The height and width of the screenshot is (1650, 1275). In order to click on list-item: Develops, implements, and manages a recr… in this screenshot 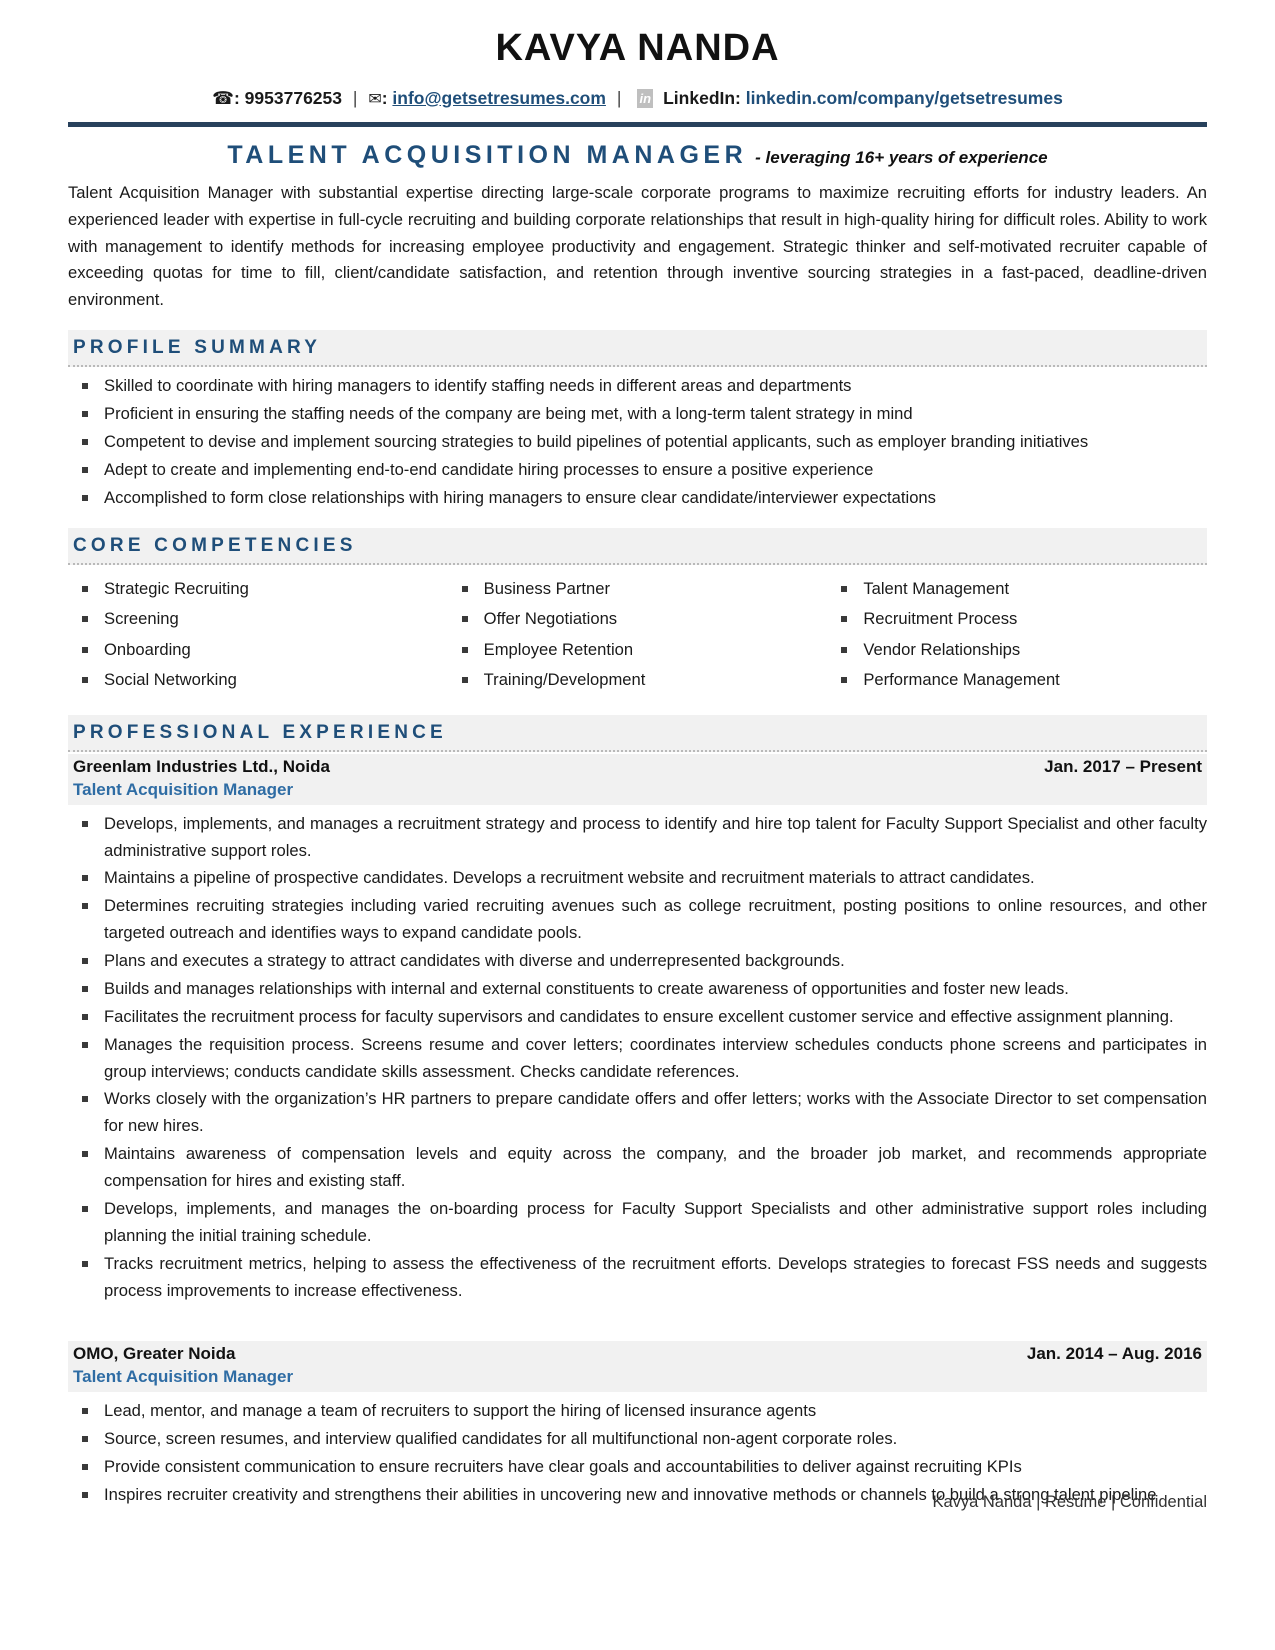, I will do `click(637, 838)`.